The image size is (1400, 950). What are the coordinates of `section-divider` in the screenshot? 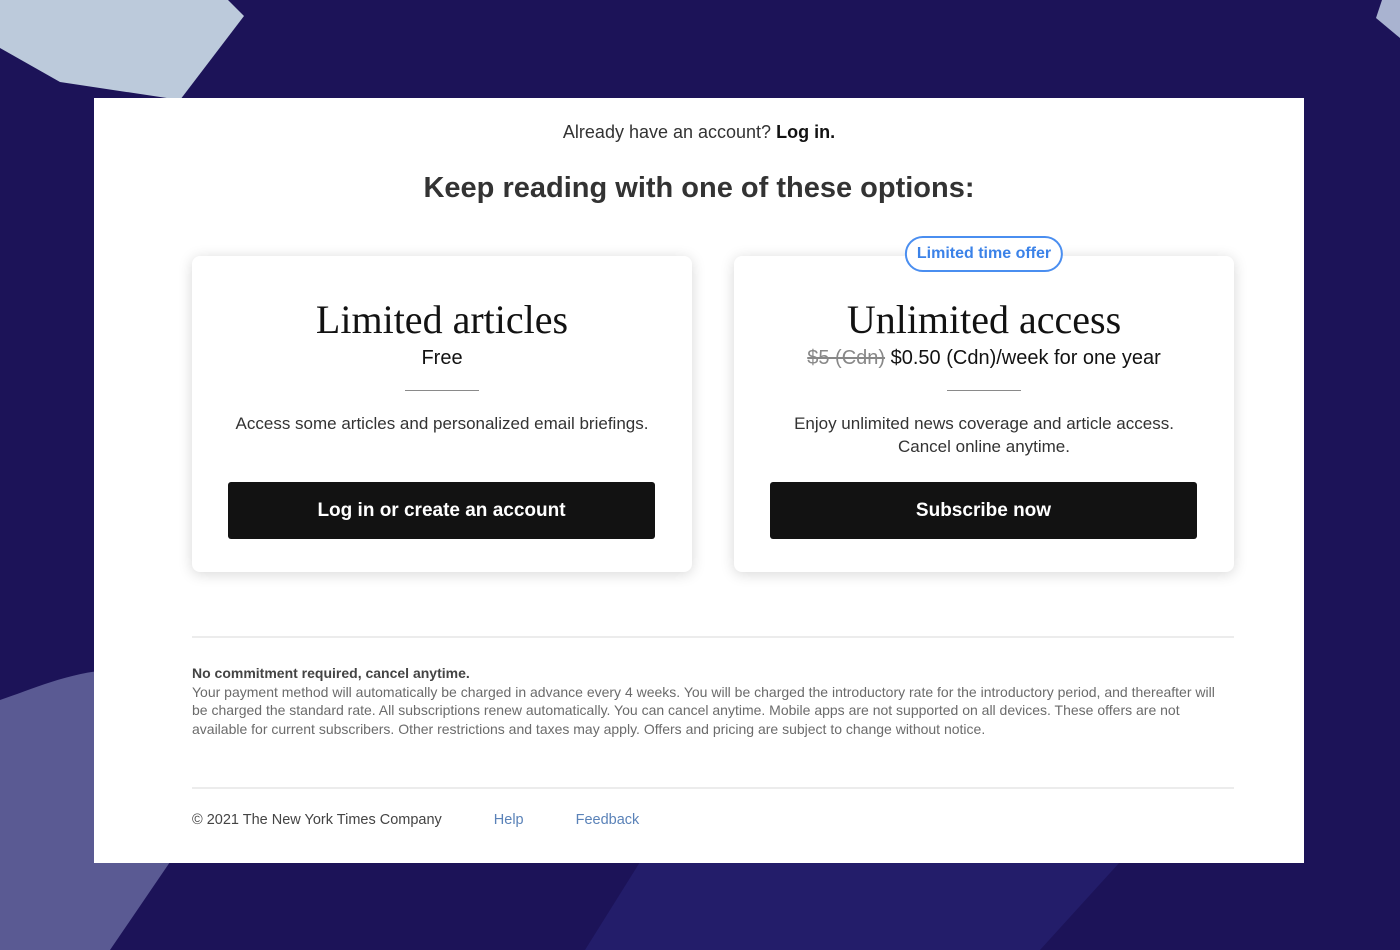 It's located at (713, 637).